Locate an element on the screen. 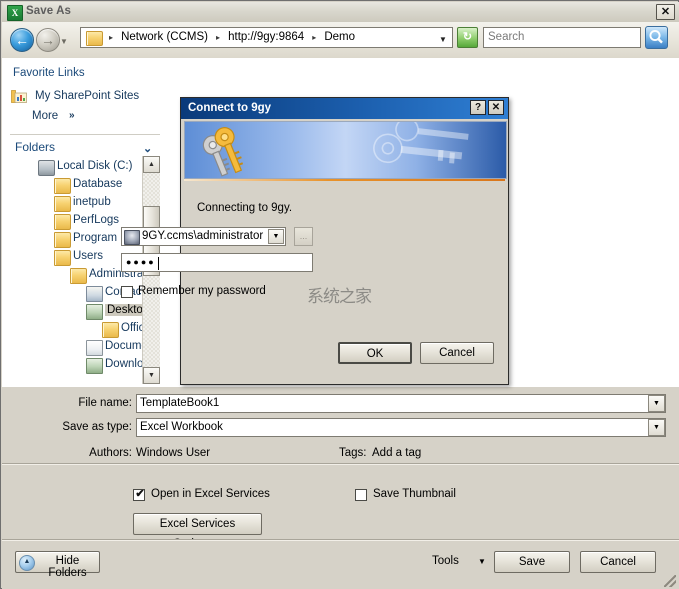 The image size is (679, 589). password-masked-value: ●●●● is located at coordinates (141, 262).